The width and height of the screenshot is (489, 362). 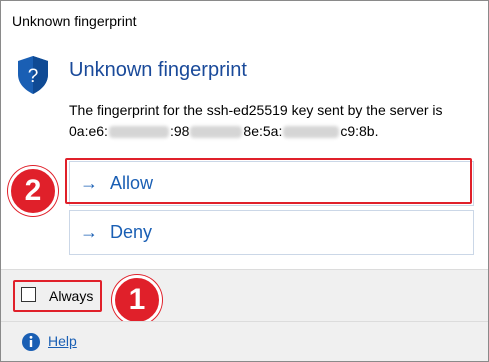 What do you see at coordinates (62, 341) in the screenshot?
I see `help-link: Help` at bounding box center [62, 341].